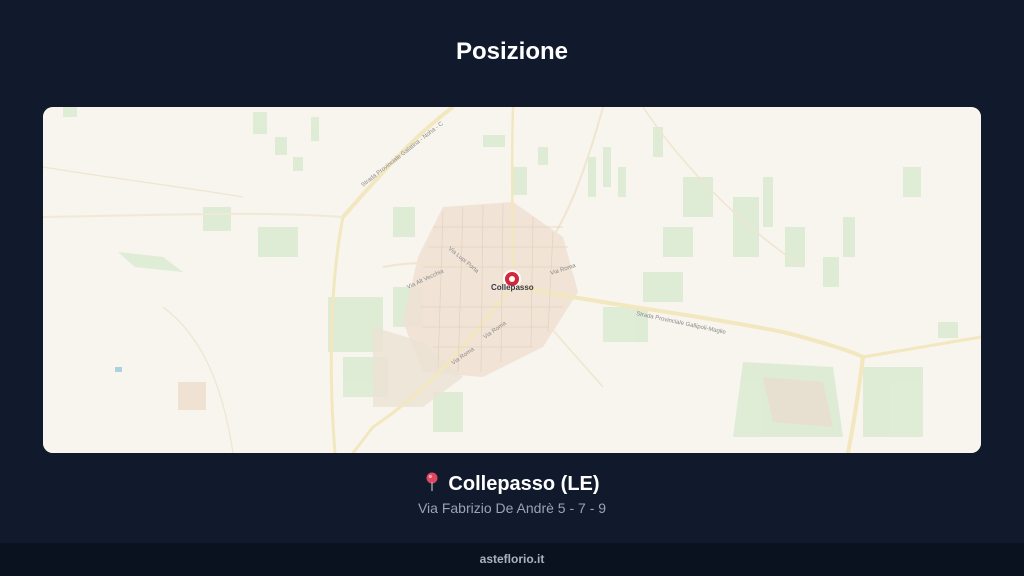  I want to click on footer-site-link: asteflorio.it, so click(512, 559).